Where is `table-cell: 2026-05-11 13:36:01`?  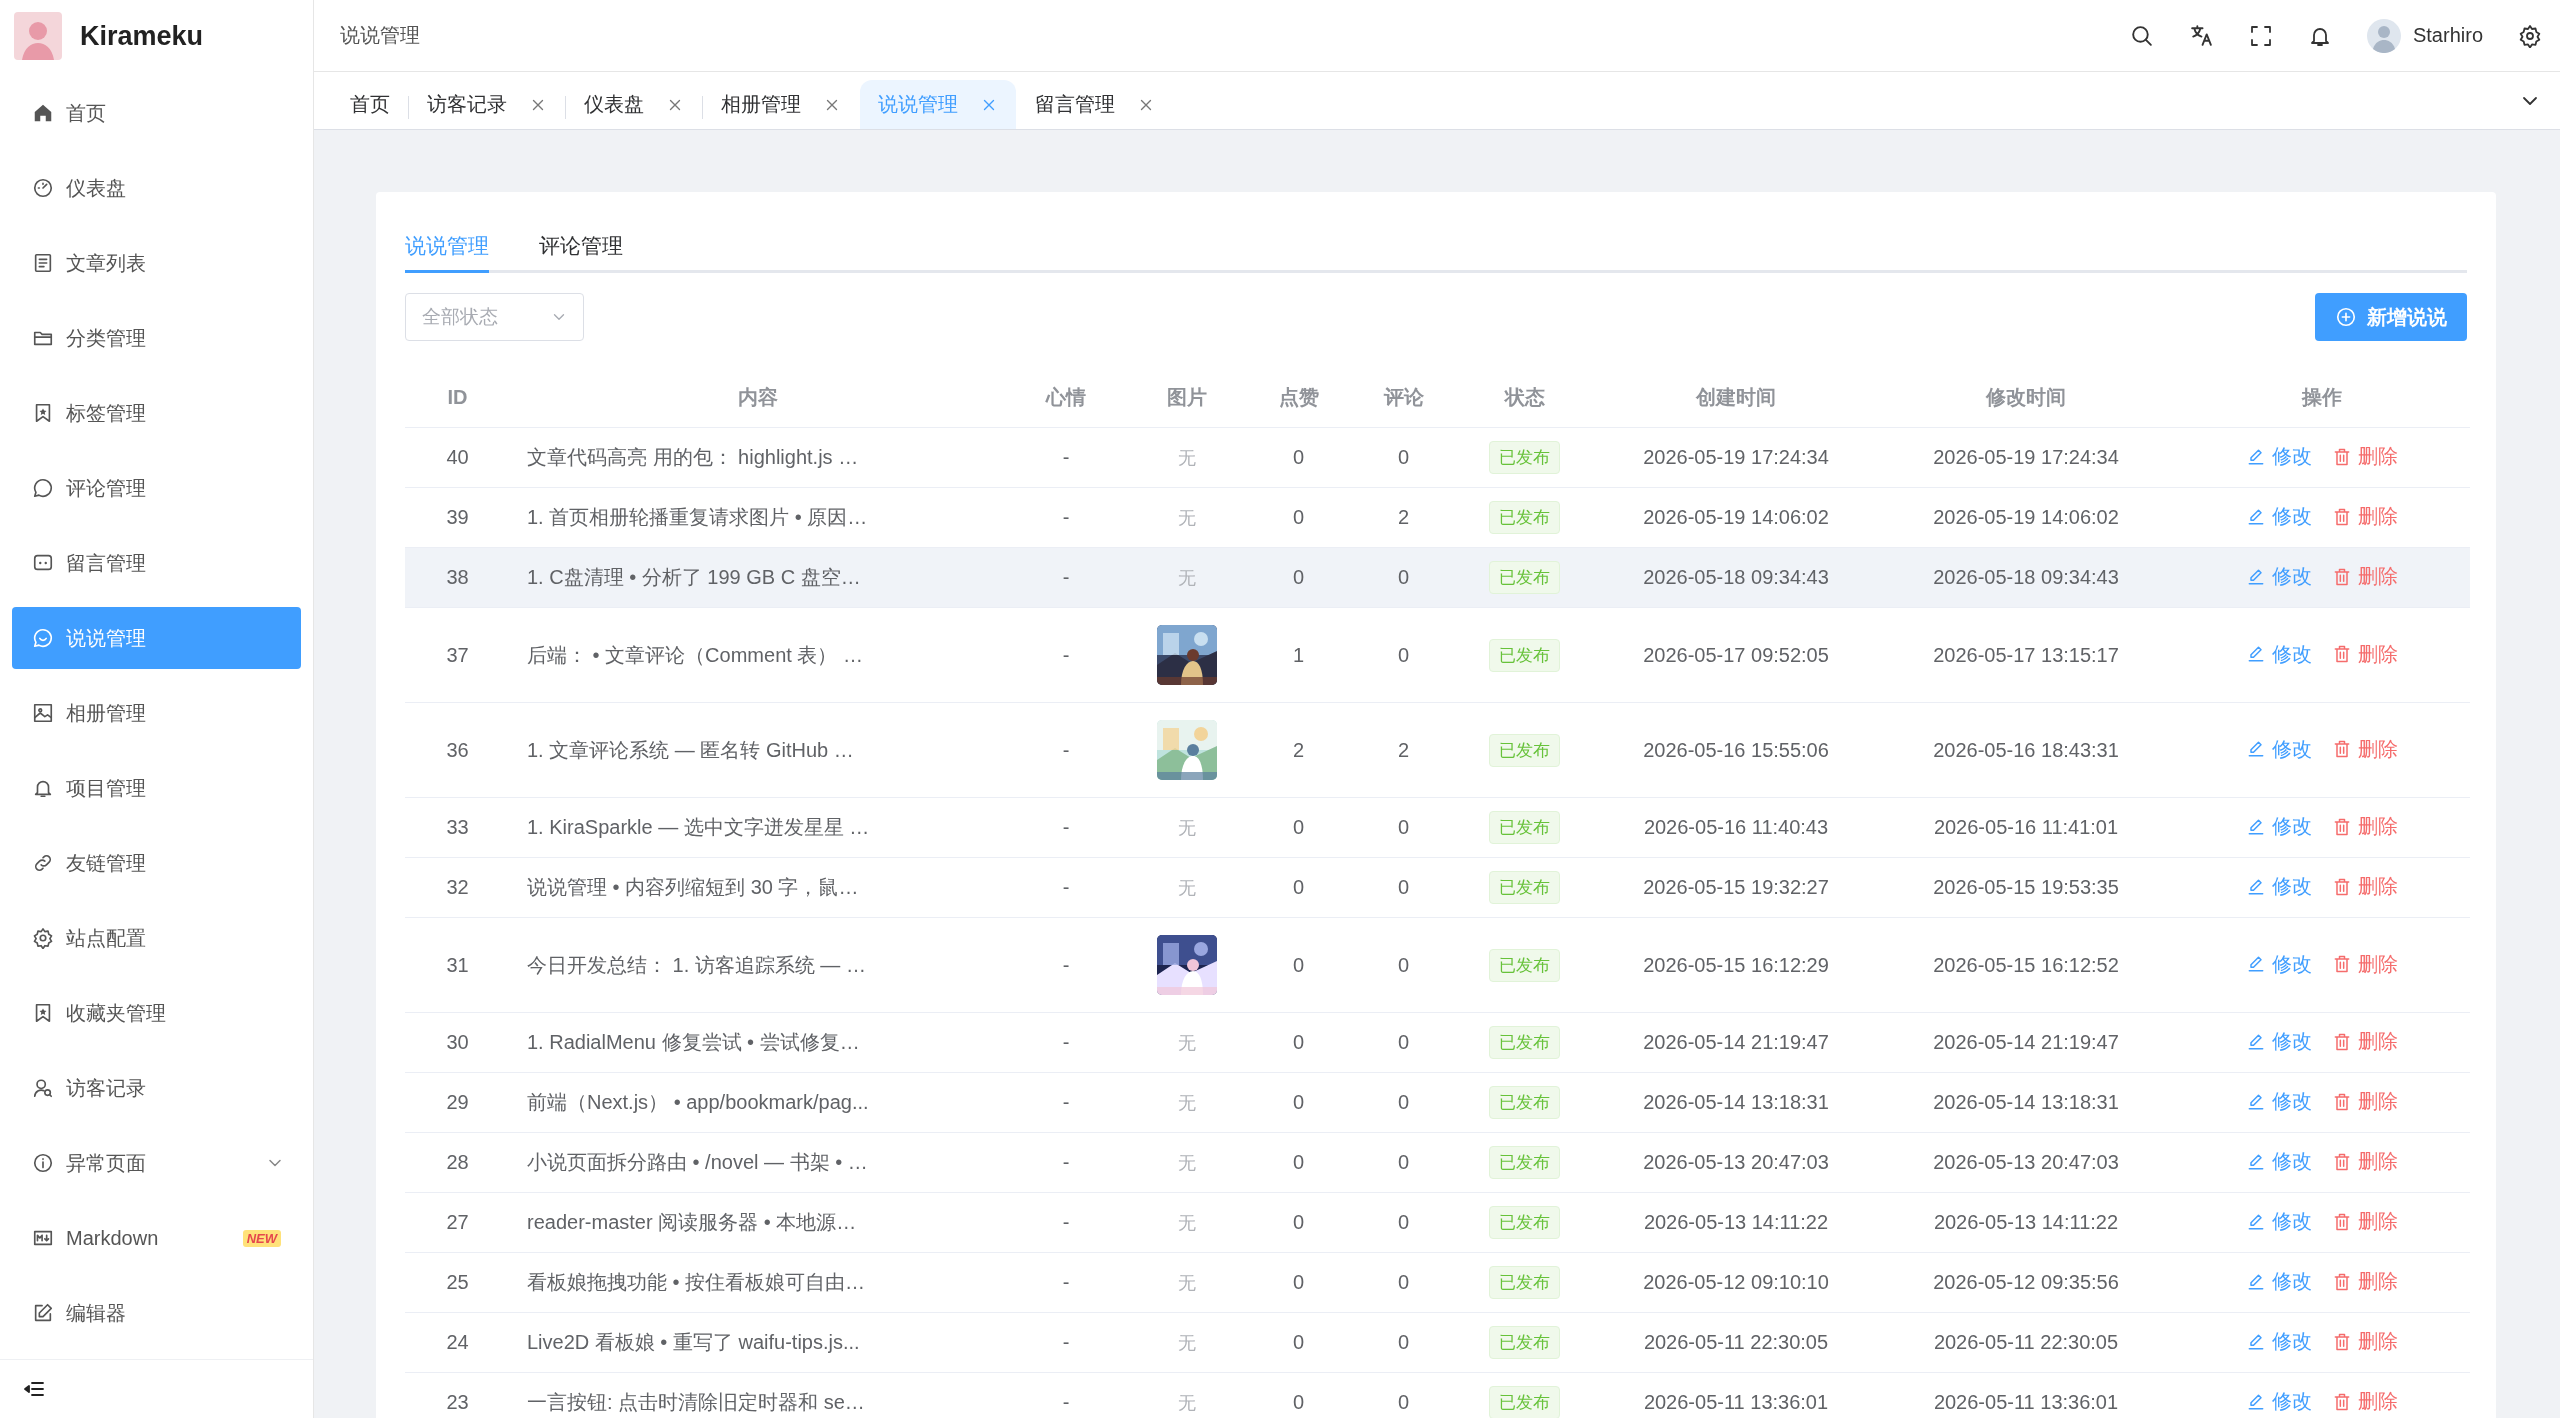
table-cell: 2026-05-11 13:36:01 is located at coordinates (2026, 1402).